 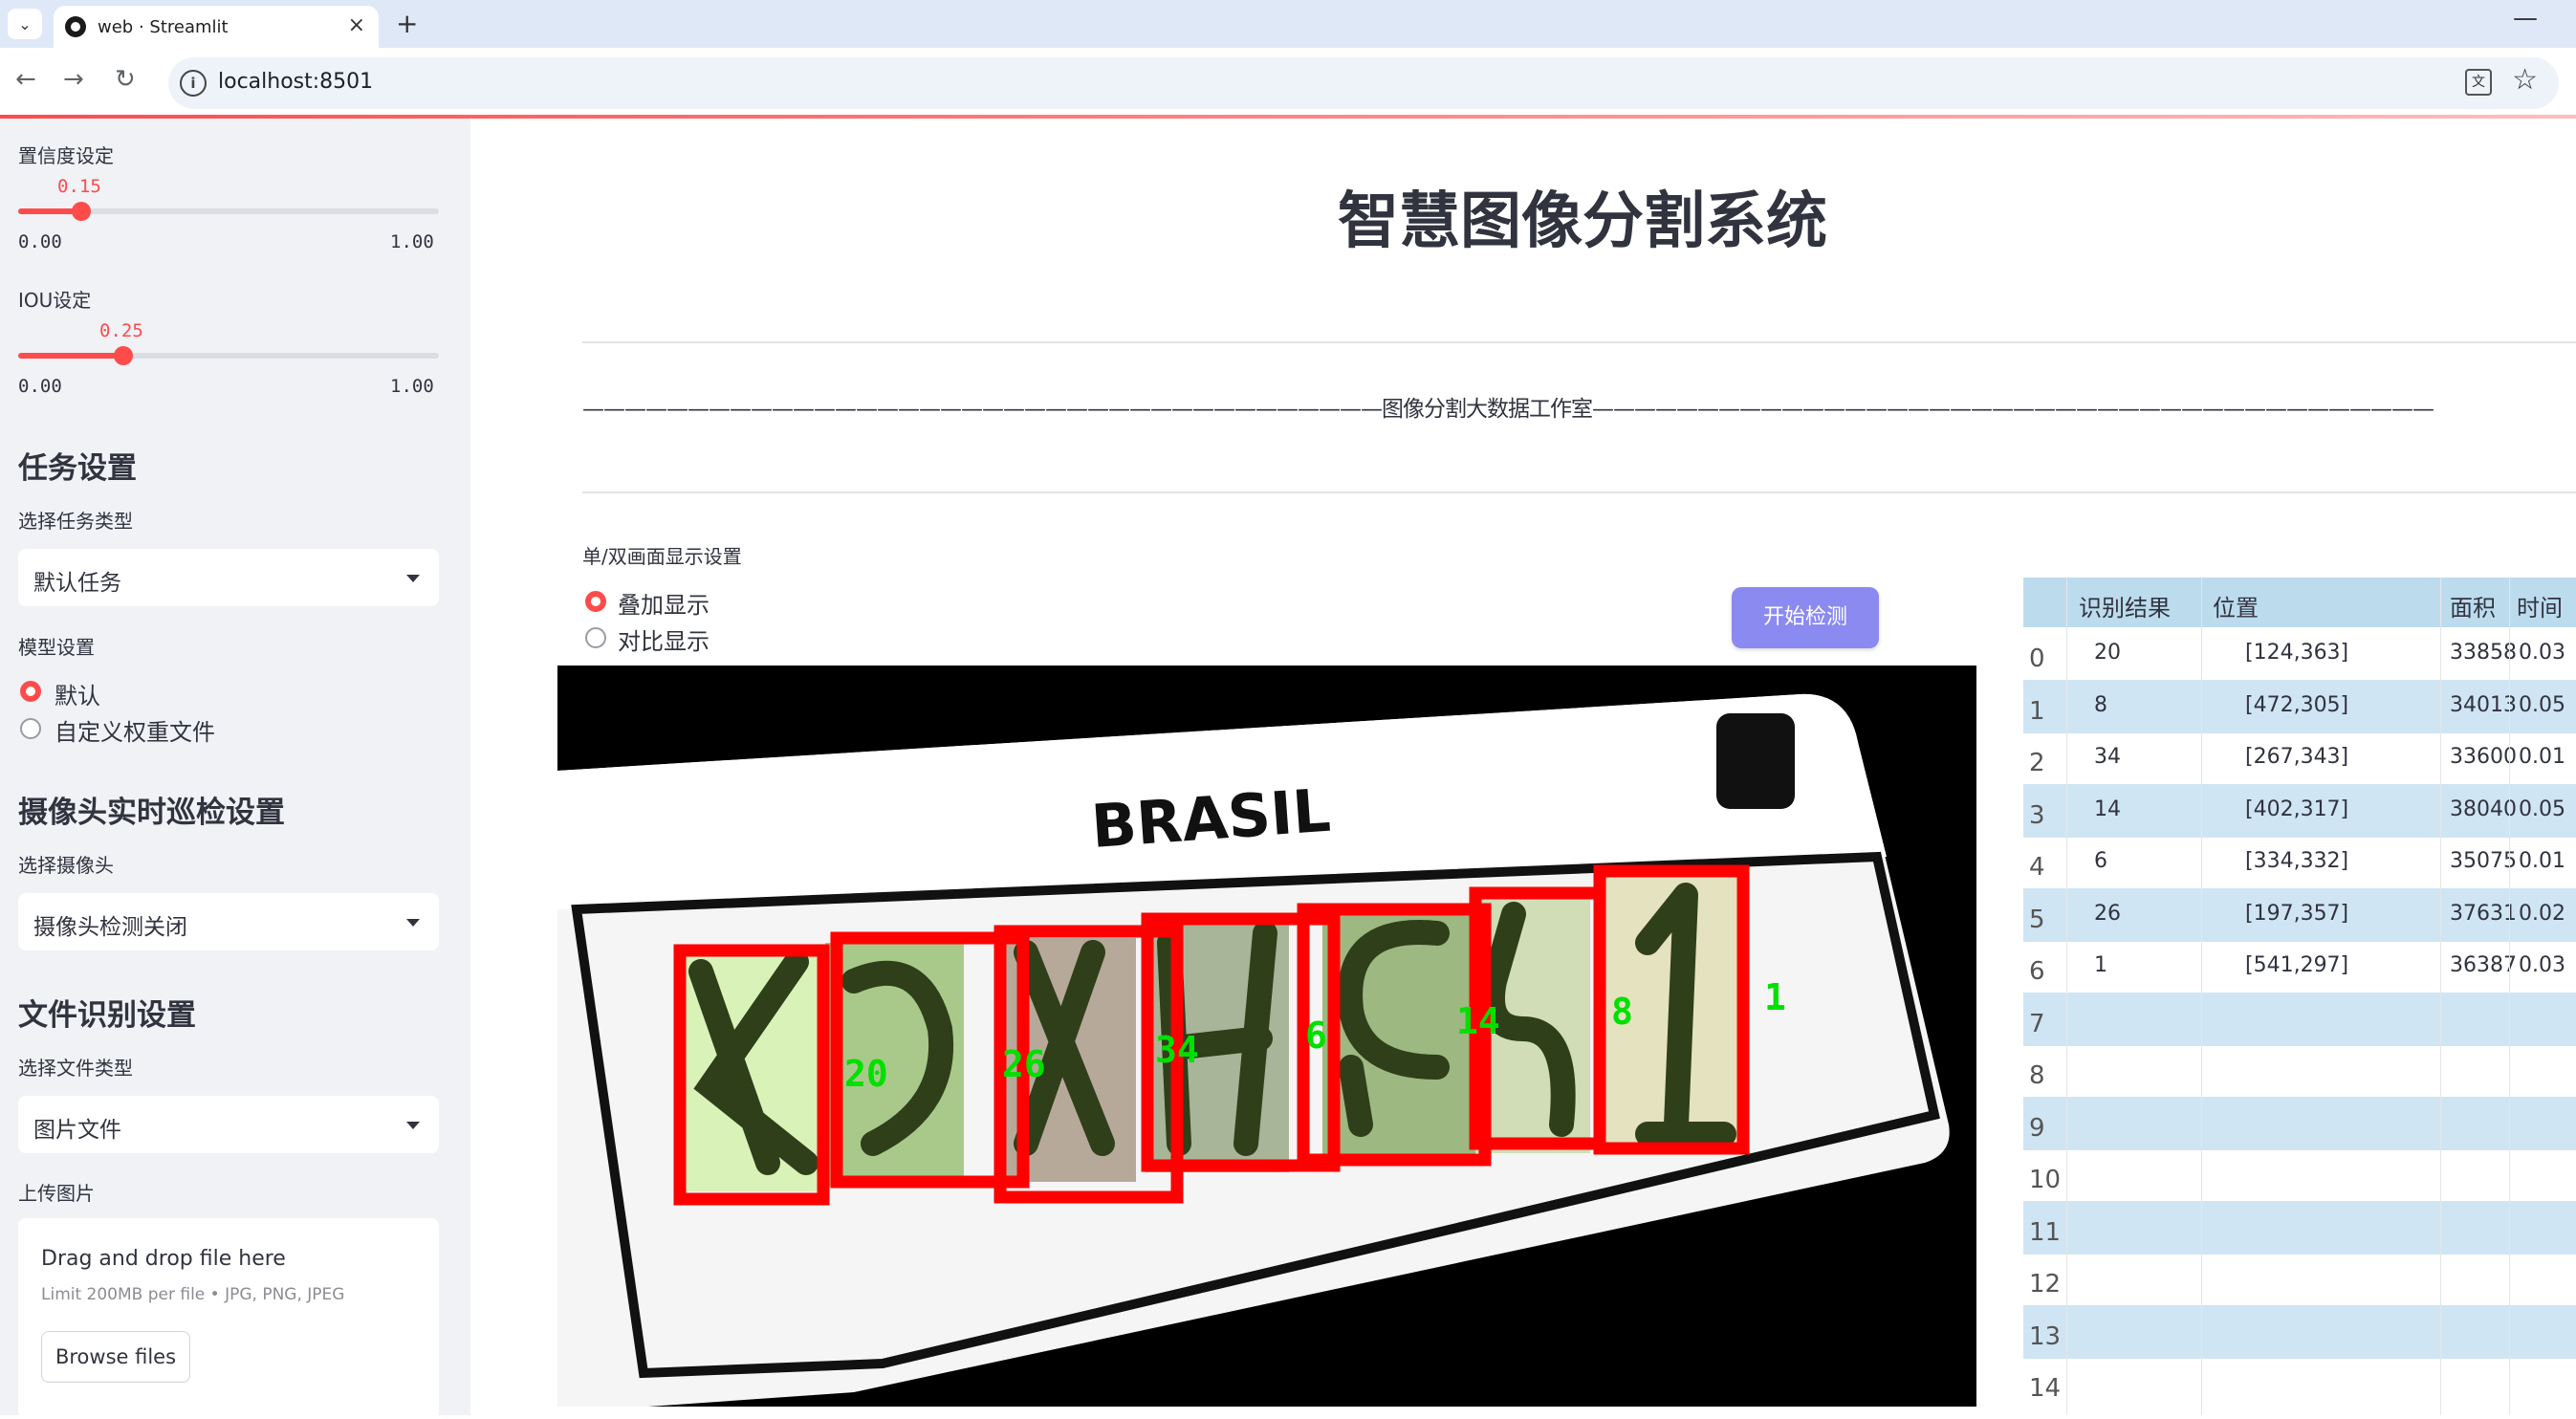 What do you see at coordinates (73, 79) in the screenshot?
I see `forward-icon: →` at bounding box center [73, 79].